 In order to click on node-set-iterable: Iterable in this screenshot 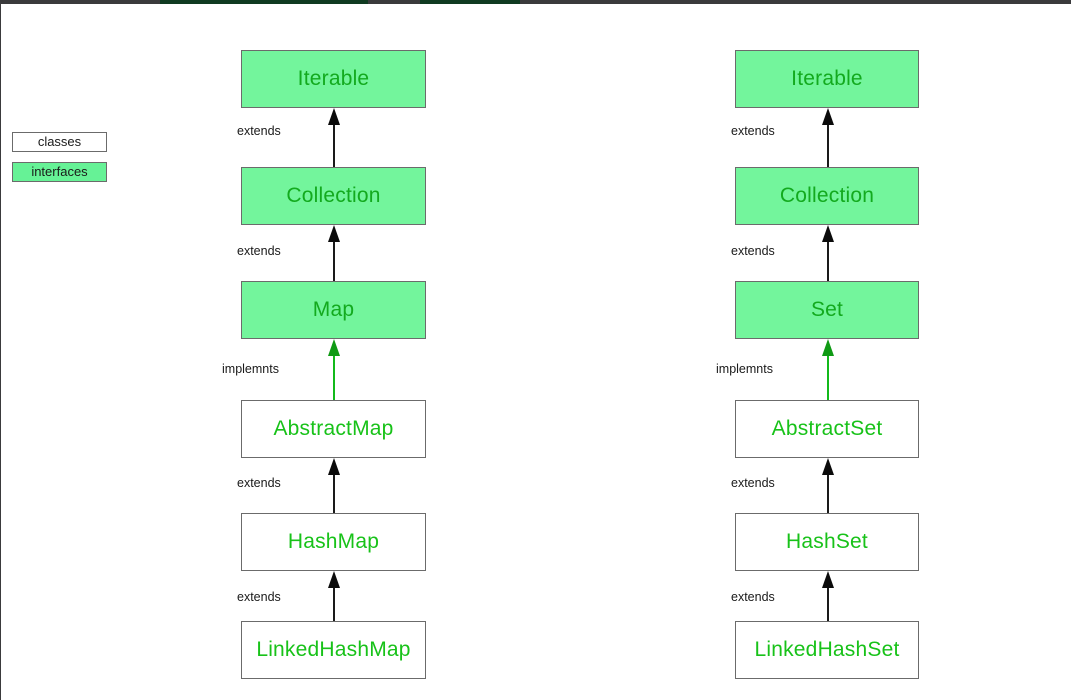, I will do `click(827, 79)`.